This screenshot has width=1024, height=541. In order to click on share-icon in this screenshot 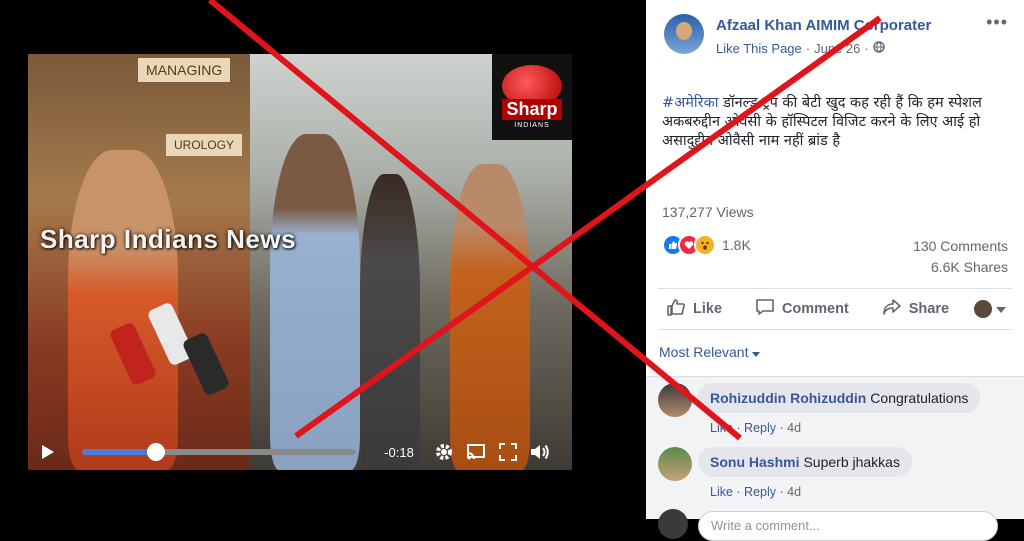, I will do `click(892, 309)`.